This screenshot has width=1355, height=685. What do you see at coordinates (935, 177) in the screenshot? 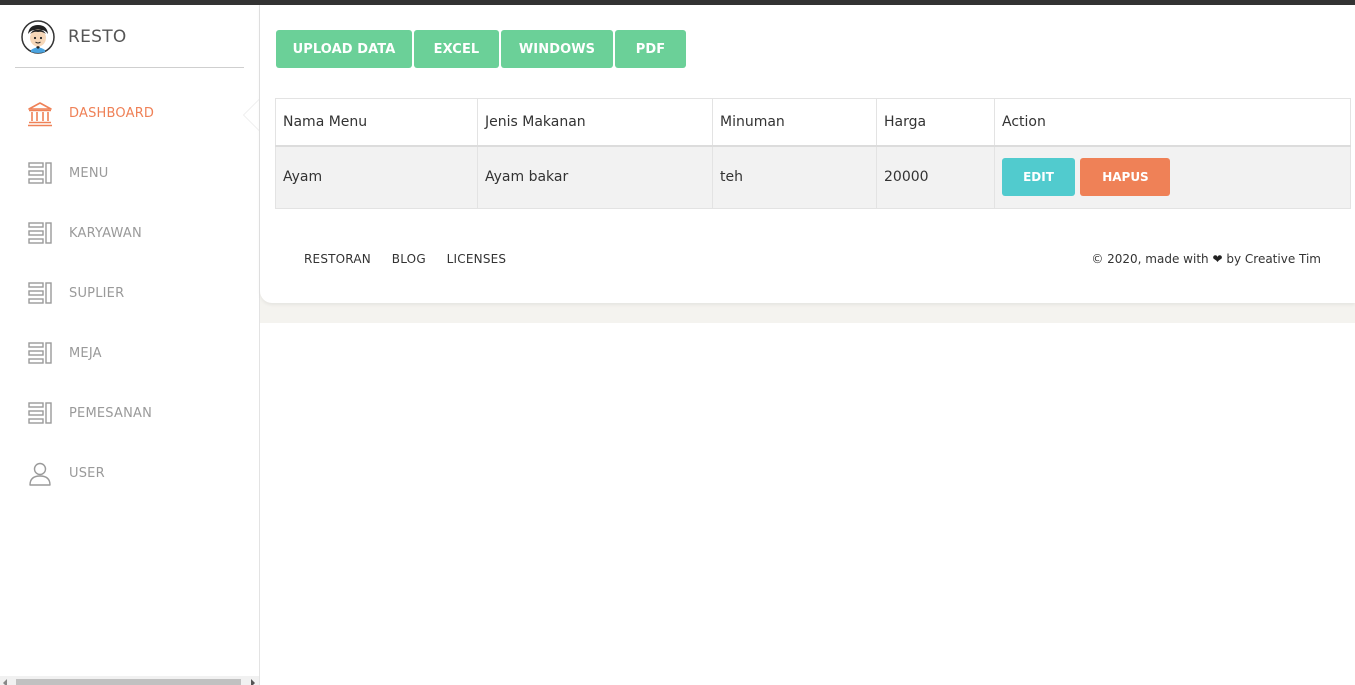
I see `cell-harga: 20000` at bounding box center [935, 177].